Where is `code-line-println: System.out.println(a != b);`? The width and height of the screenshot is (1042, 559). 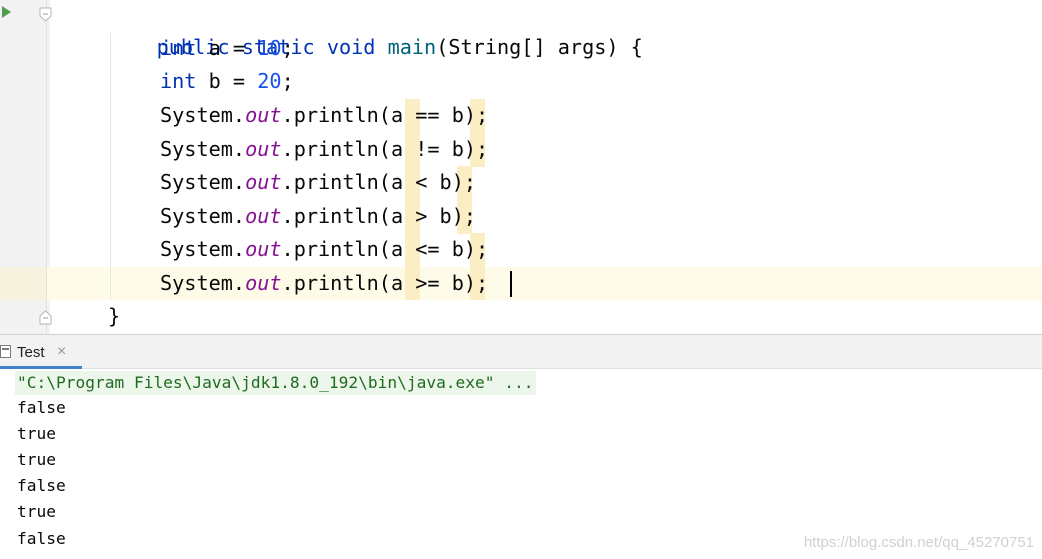
code-line-println: System.out.println(a != b); is located at coordinates (324, 149).